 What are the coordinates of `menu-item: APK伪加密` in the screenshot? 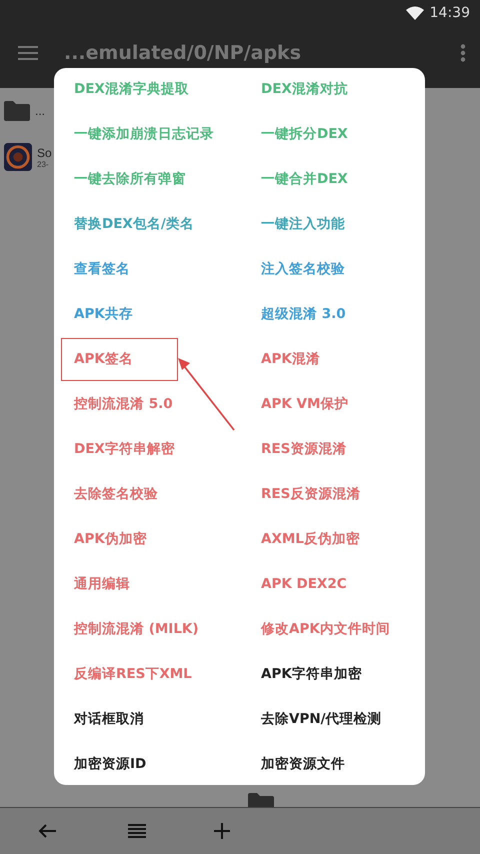 It's located at (167, 539).